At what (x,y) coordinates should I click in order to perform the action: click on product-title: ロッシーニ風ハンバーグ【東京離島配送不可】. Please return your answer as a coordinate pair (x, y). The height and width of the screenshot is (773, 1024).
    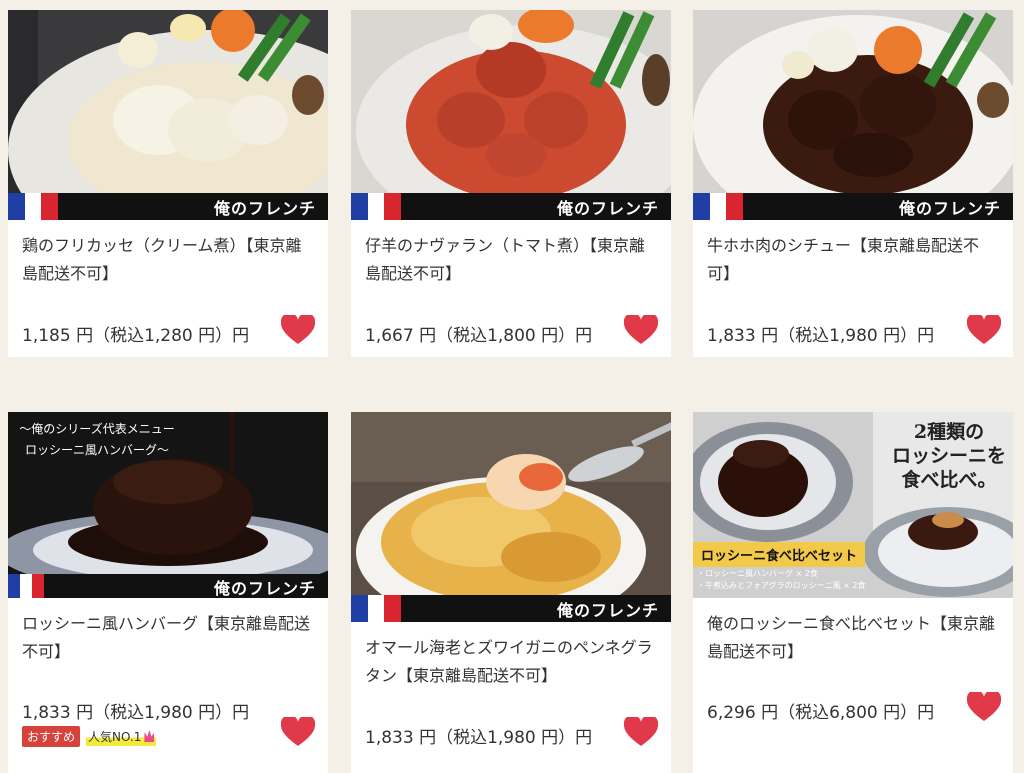
    Looking at the image, I should click on (169, 638).